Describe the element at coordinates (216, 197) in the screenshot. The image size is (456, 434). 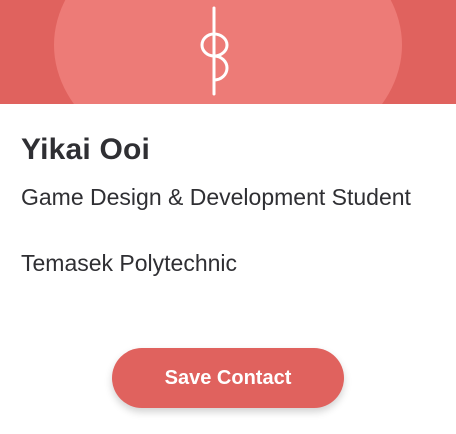
I see `contact-title: Game Design & Development Student` at that location.